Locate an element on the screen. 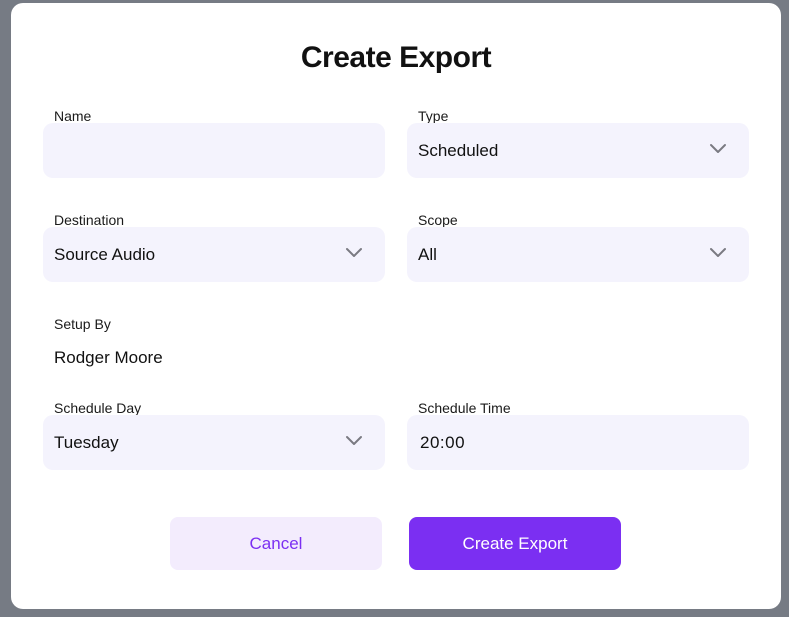 The image size is (789, 617). schedule-time-label: Schedule Time is located at coordinates (464, 408).